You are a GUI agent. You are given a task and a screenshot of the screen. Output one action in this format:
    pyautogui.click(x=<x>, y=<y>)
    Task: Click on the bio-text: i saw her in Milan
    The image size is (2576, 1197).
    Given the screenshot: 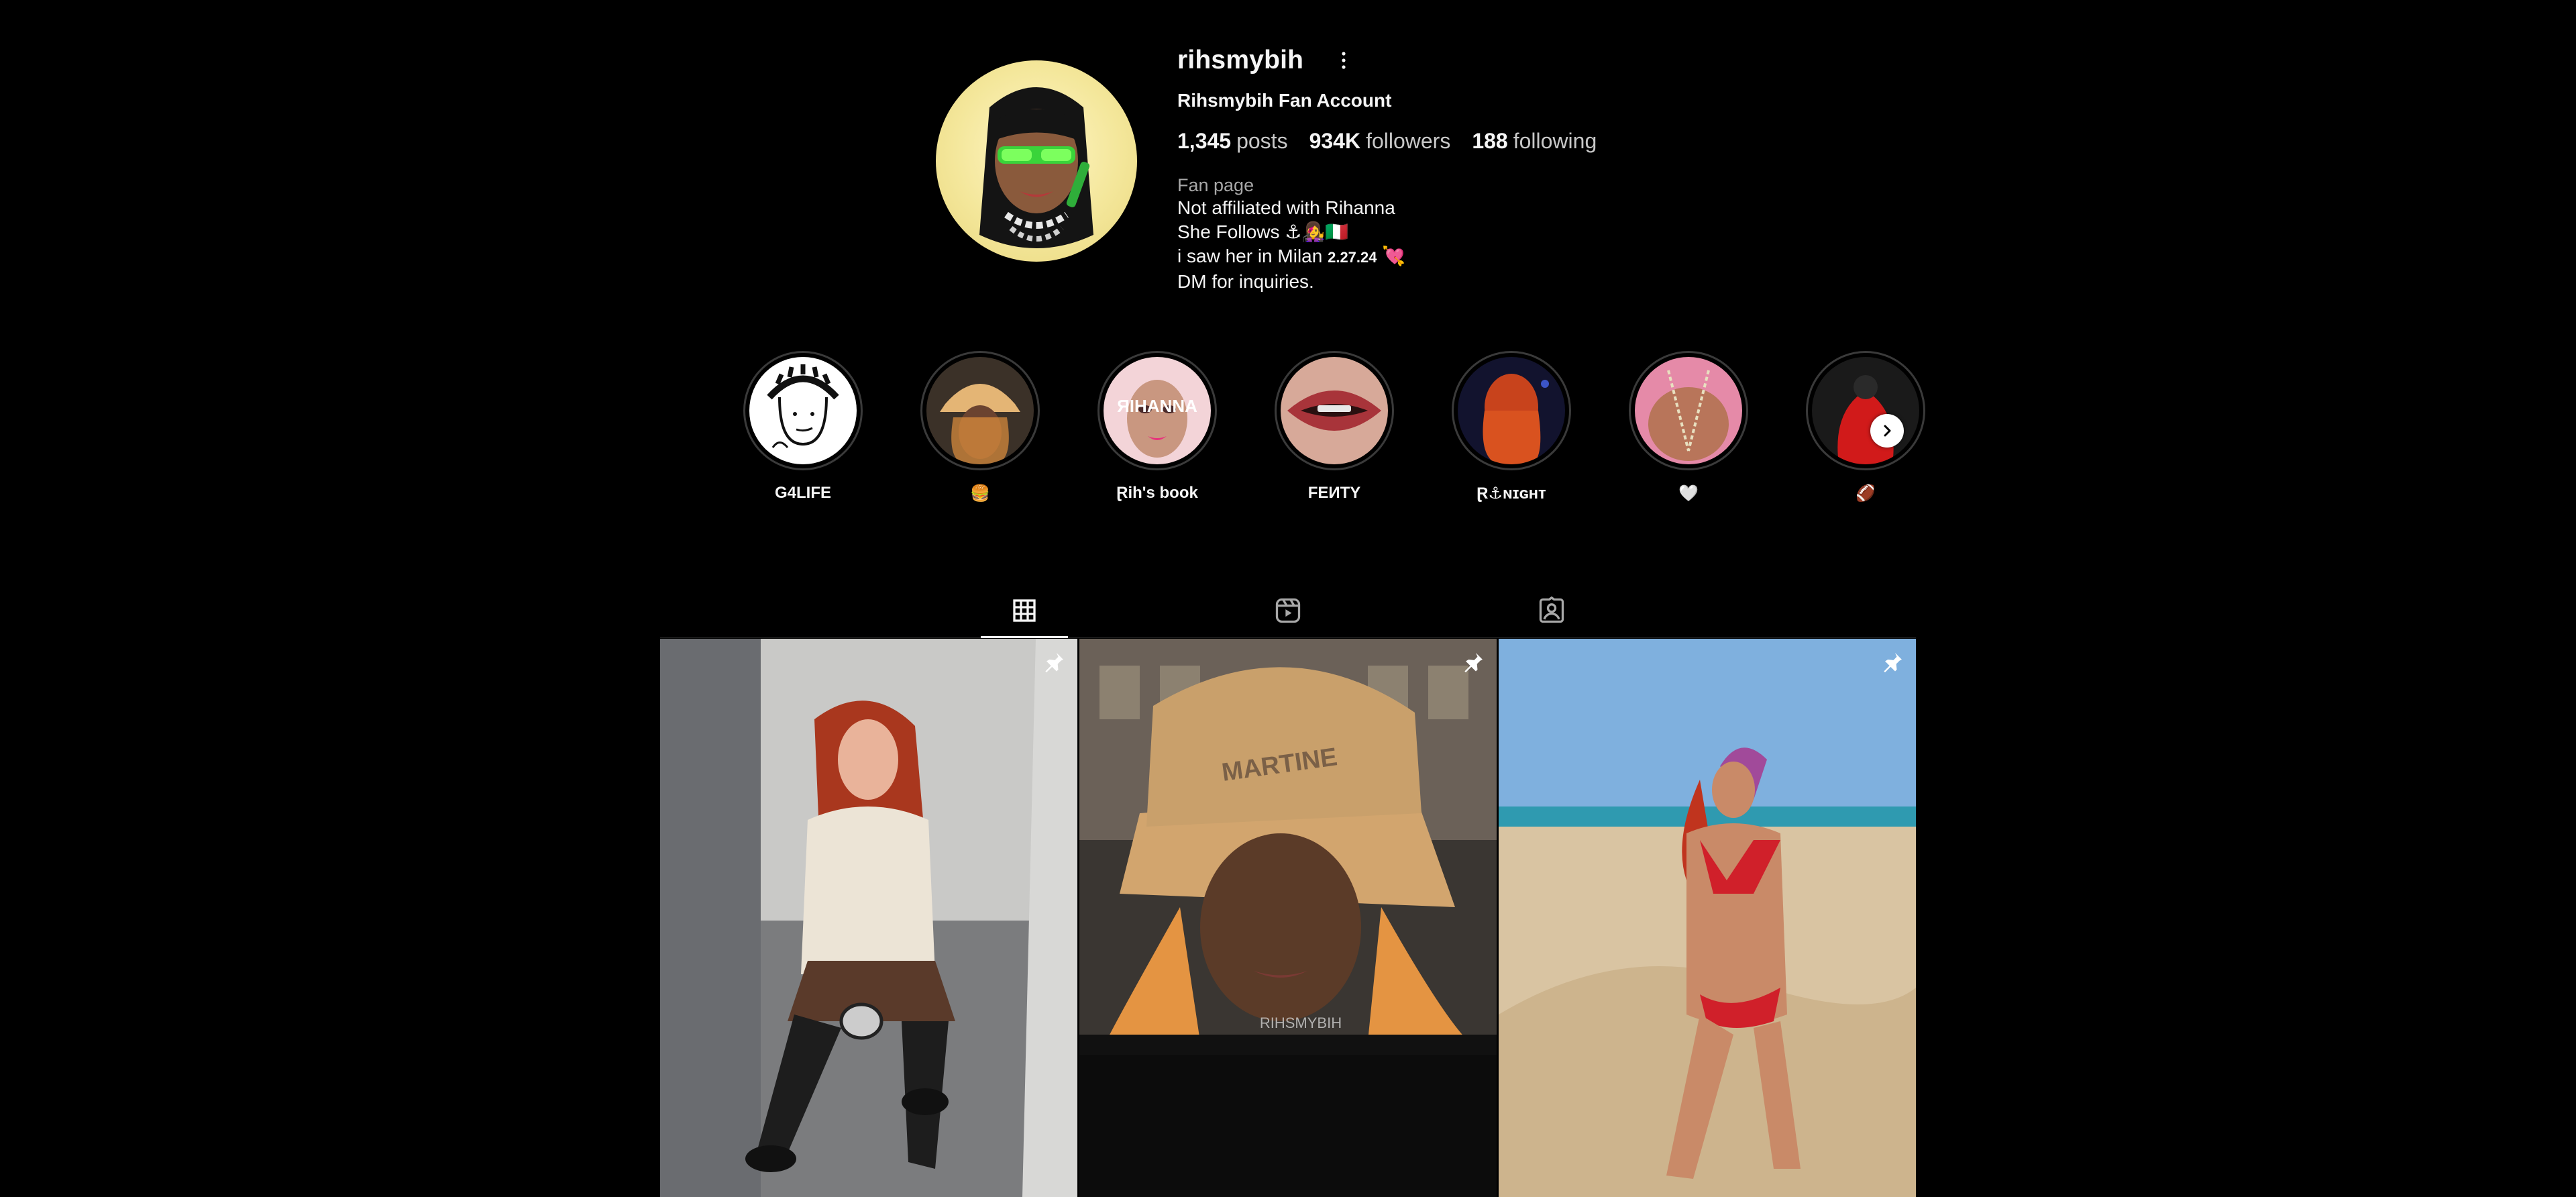 What is the action you would take?
    pyautogui.click(x=1252, y=256)
    